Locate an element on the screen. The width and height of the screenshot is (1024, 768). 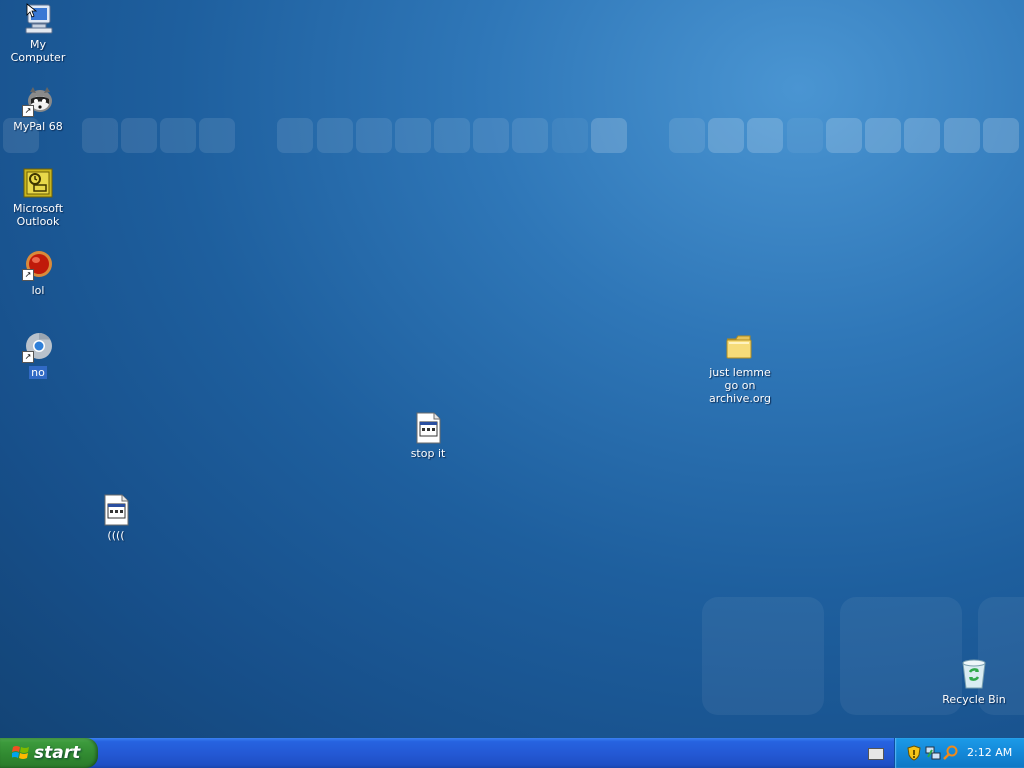
desktop-icon-lol: ↗ lol is located at coordinates (38, 273).